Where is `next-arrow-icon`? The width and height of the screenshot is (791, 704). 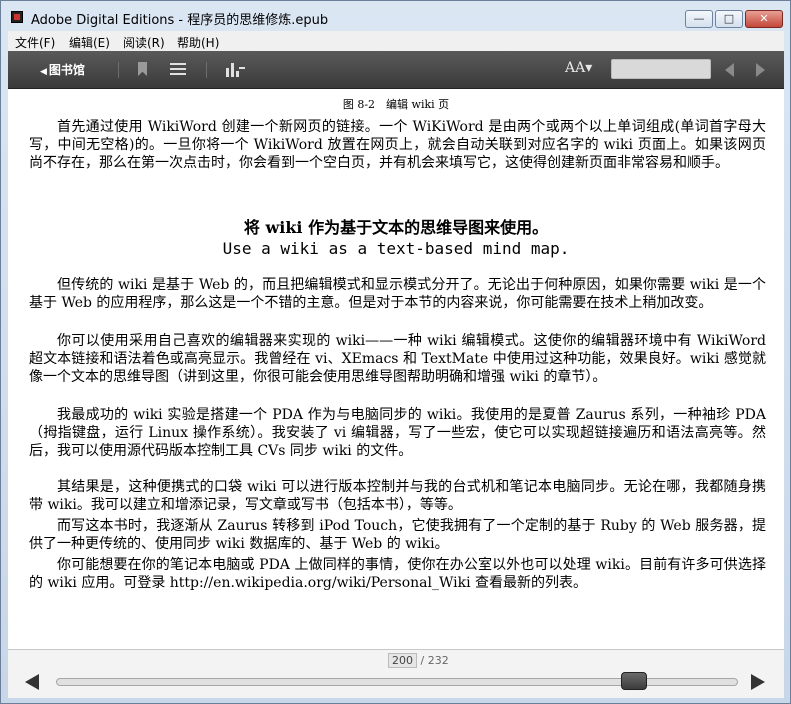
next-arrow-icon is located at coordinates (760, 70).